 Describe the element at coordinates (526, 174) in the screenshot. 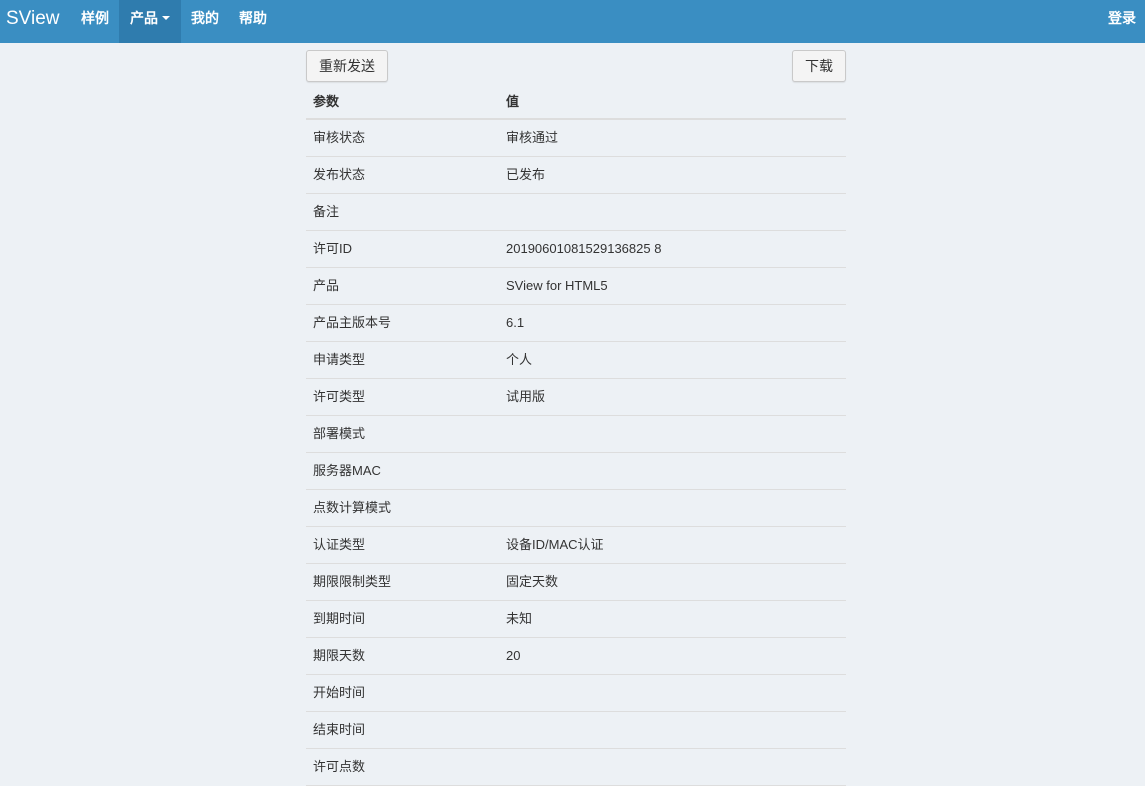

I see `row-value: 已发布` at that location.